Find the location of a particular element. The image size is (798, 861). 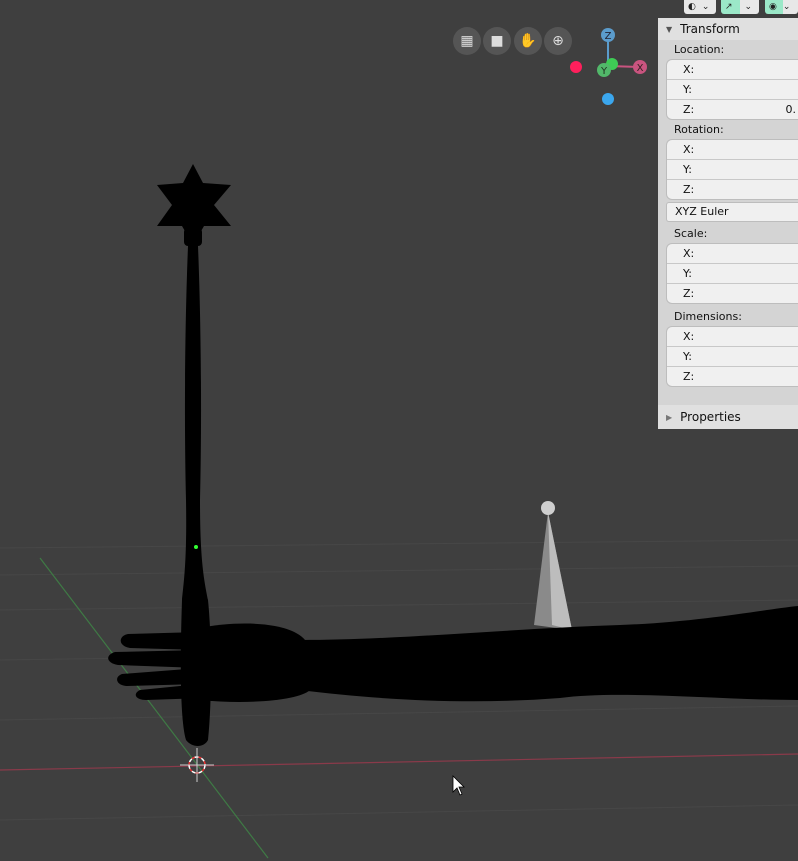

properties-header: ▶ Properties is located at coordinates (728, 417).